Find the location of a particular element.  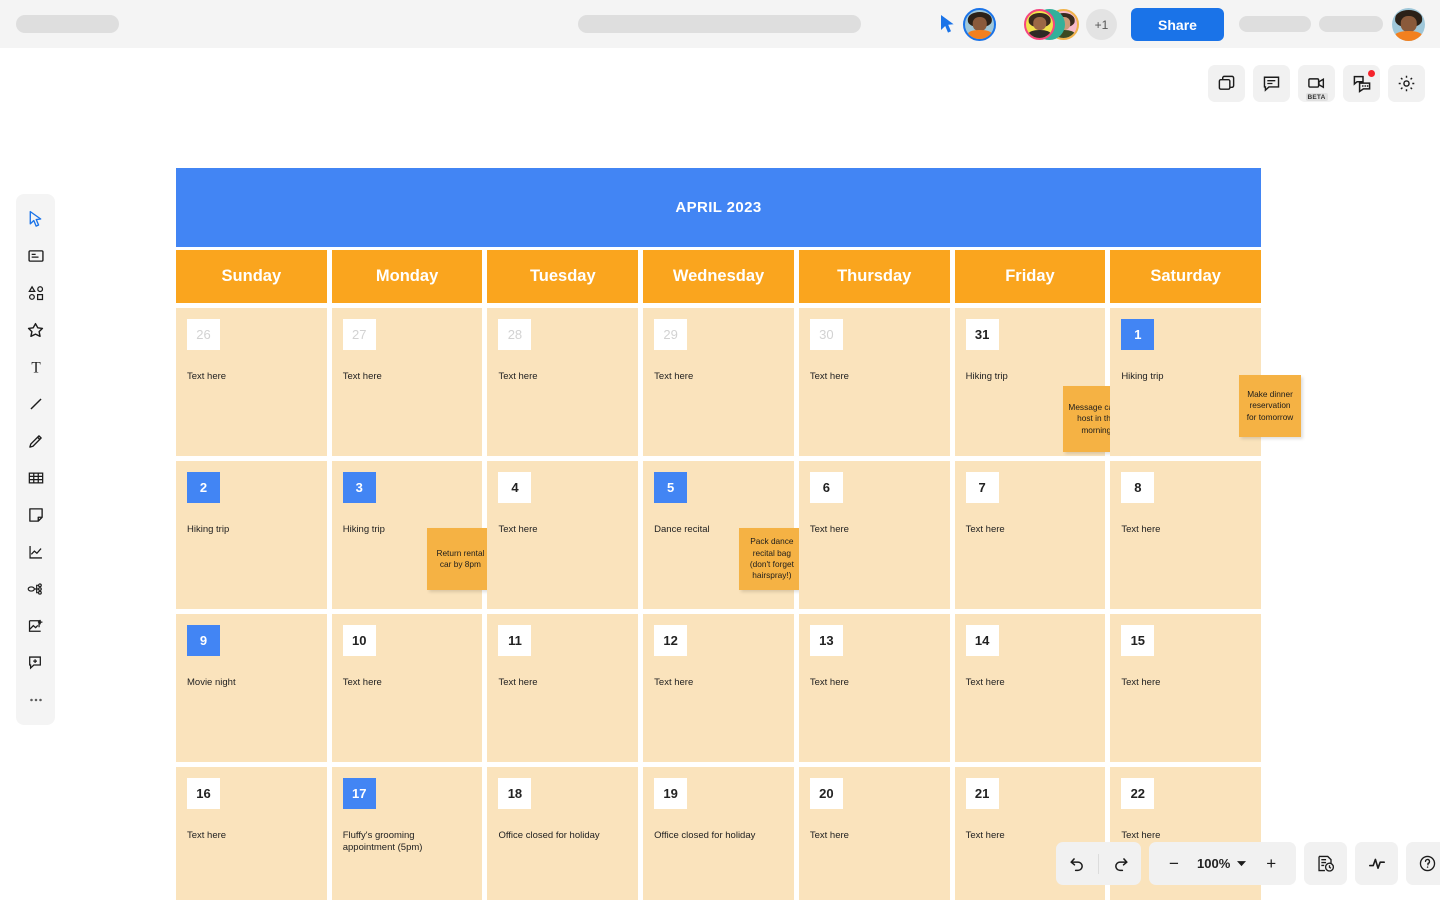

toolbar-placeholder is located at coordinates (719, 24).